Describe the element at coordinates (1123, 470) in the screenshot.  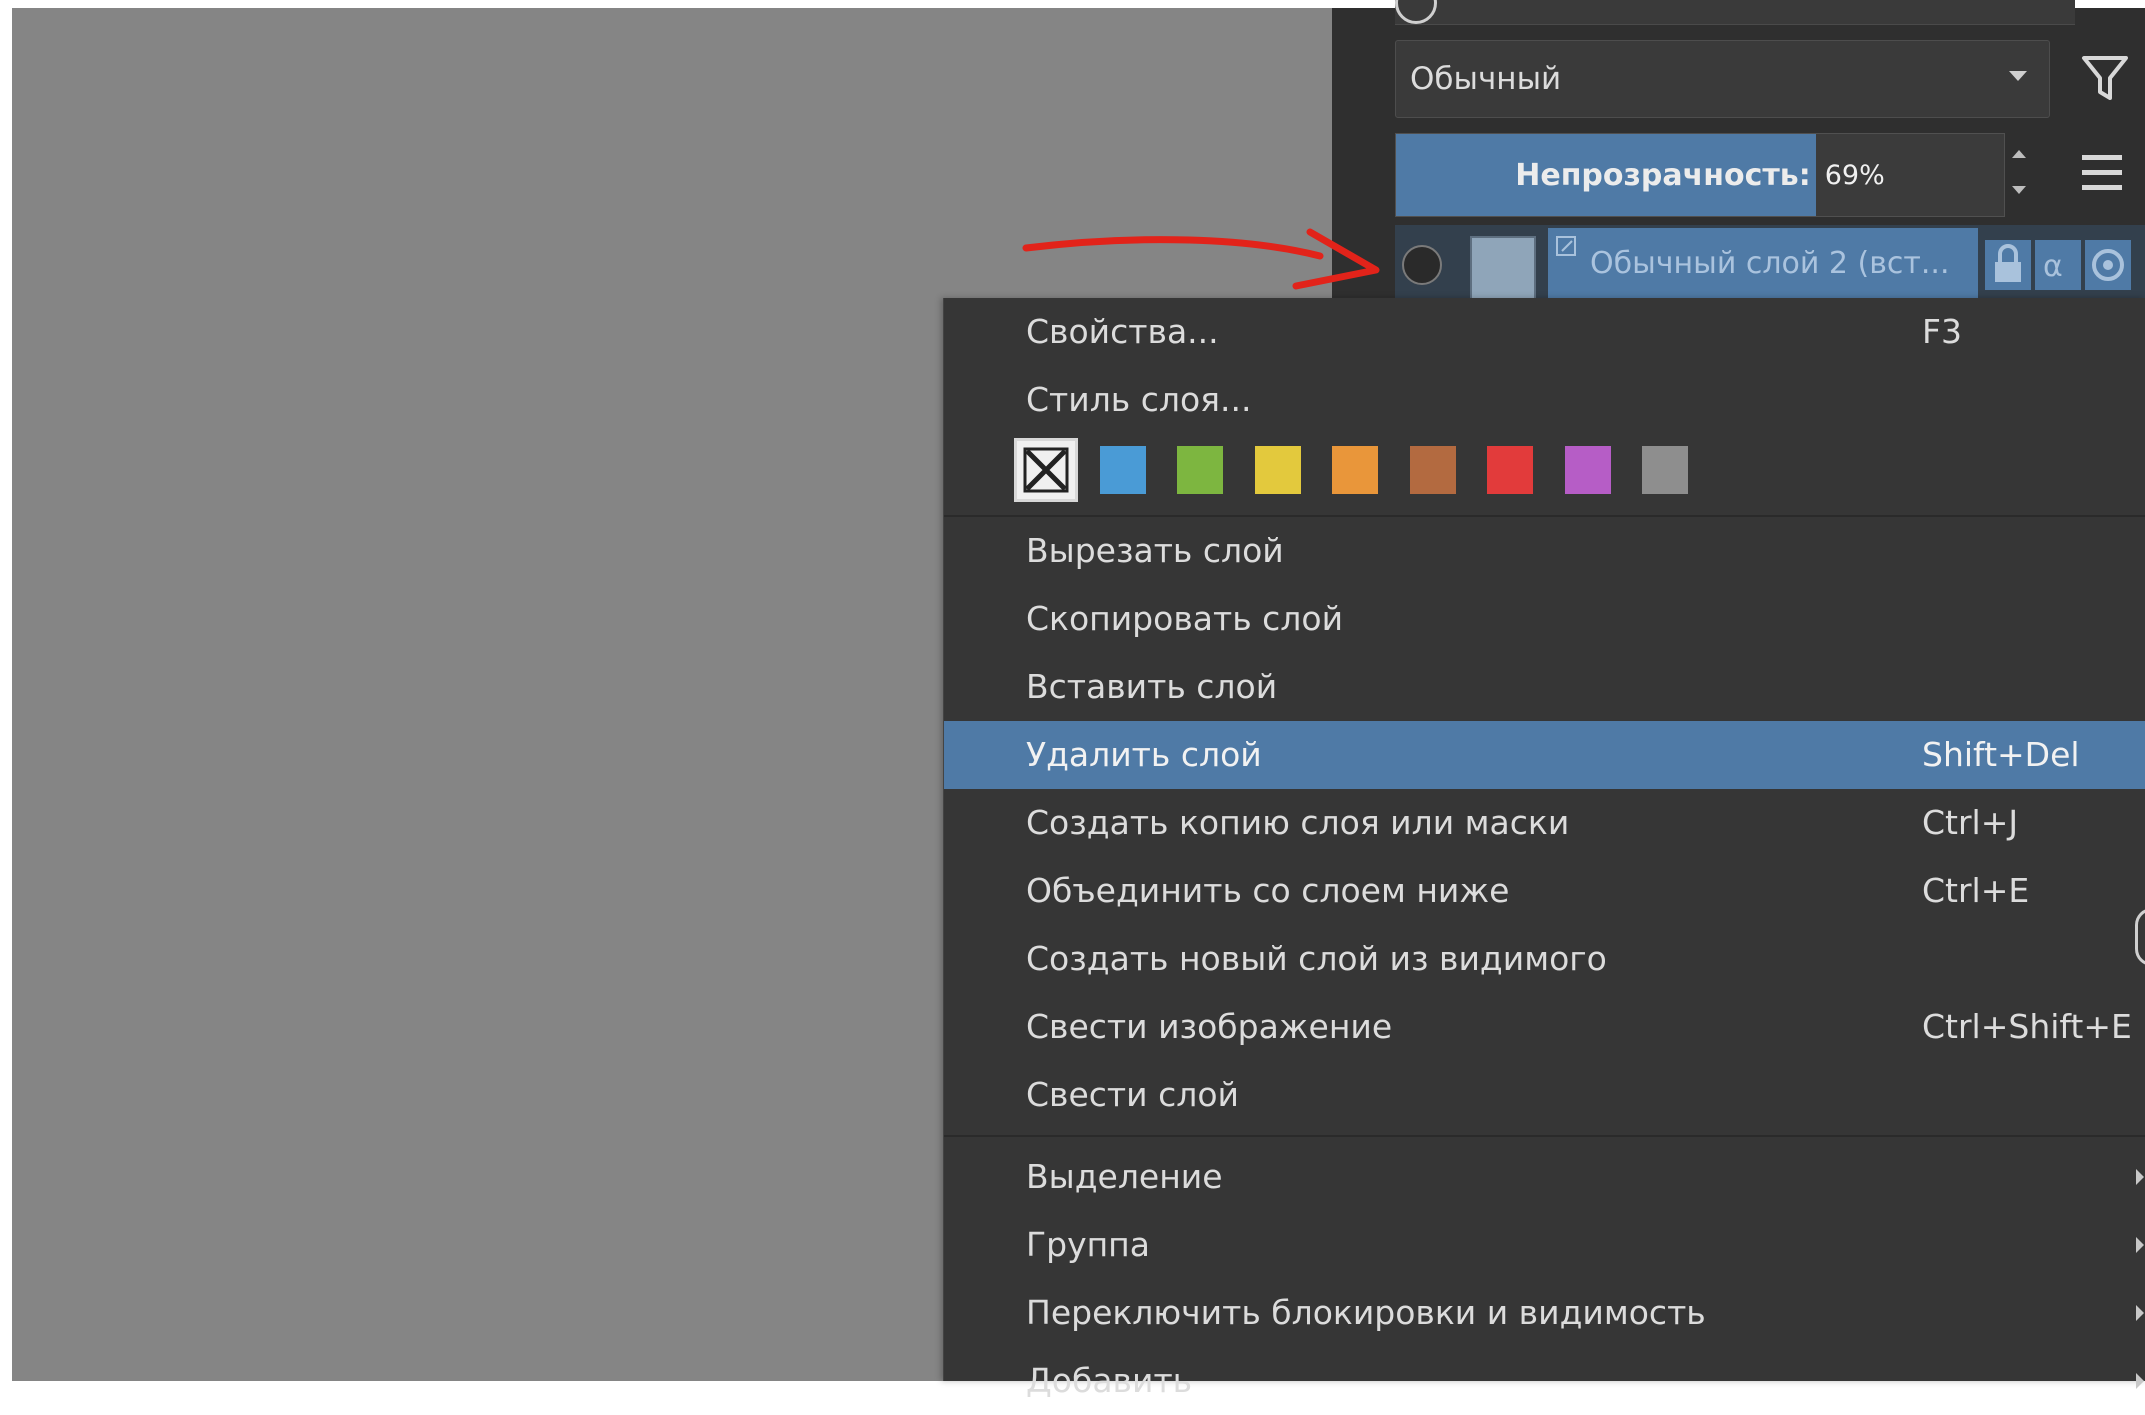
I see `color-label-blue` at that location.